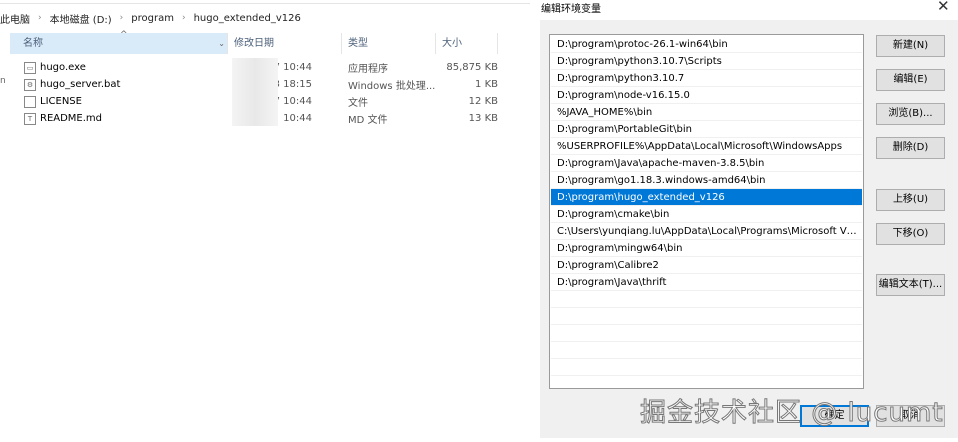 The height and width of the screenshot is (442, 958). Describe the element at coordinates (3, 81) in the screenshot. I see `nav-pane-fragment: n` at that location.